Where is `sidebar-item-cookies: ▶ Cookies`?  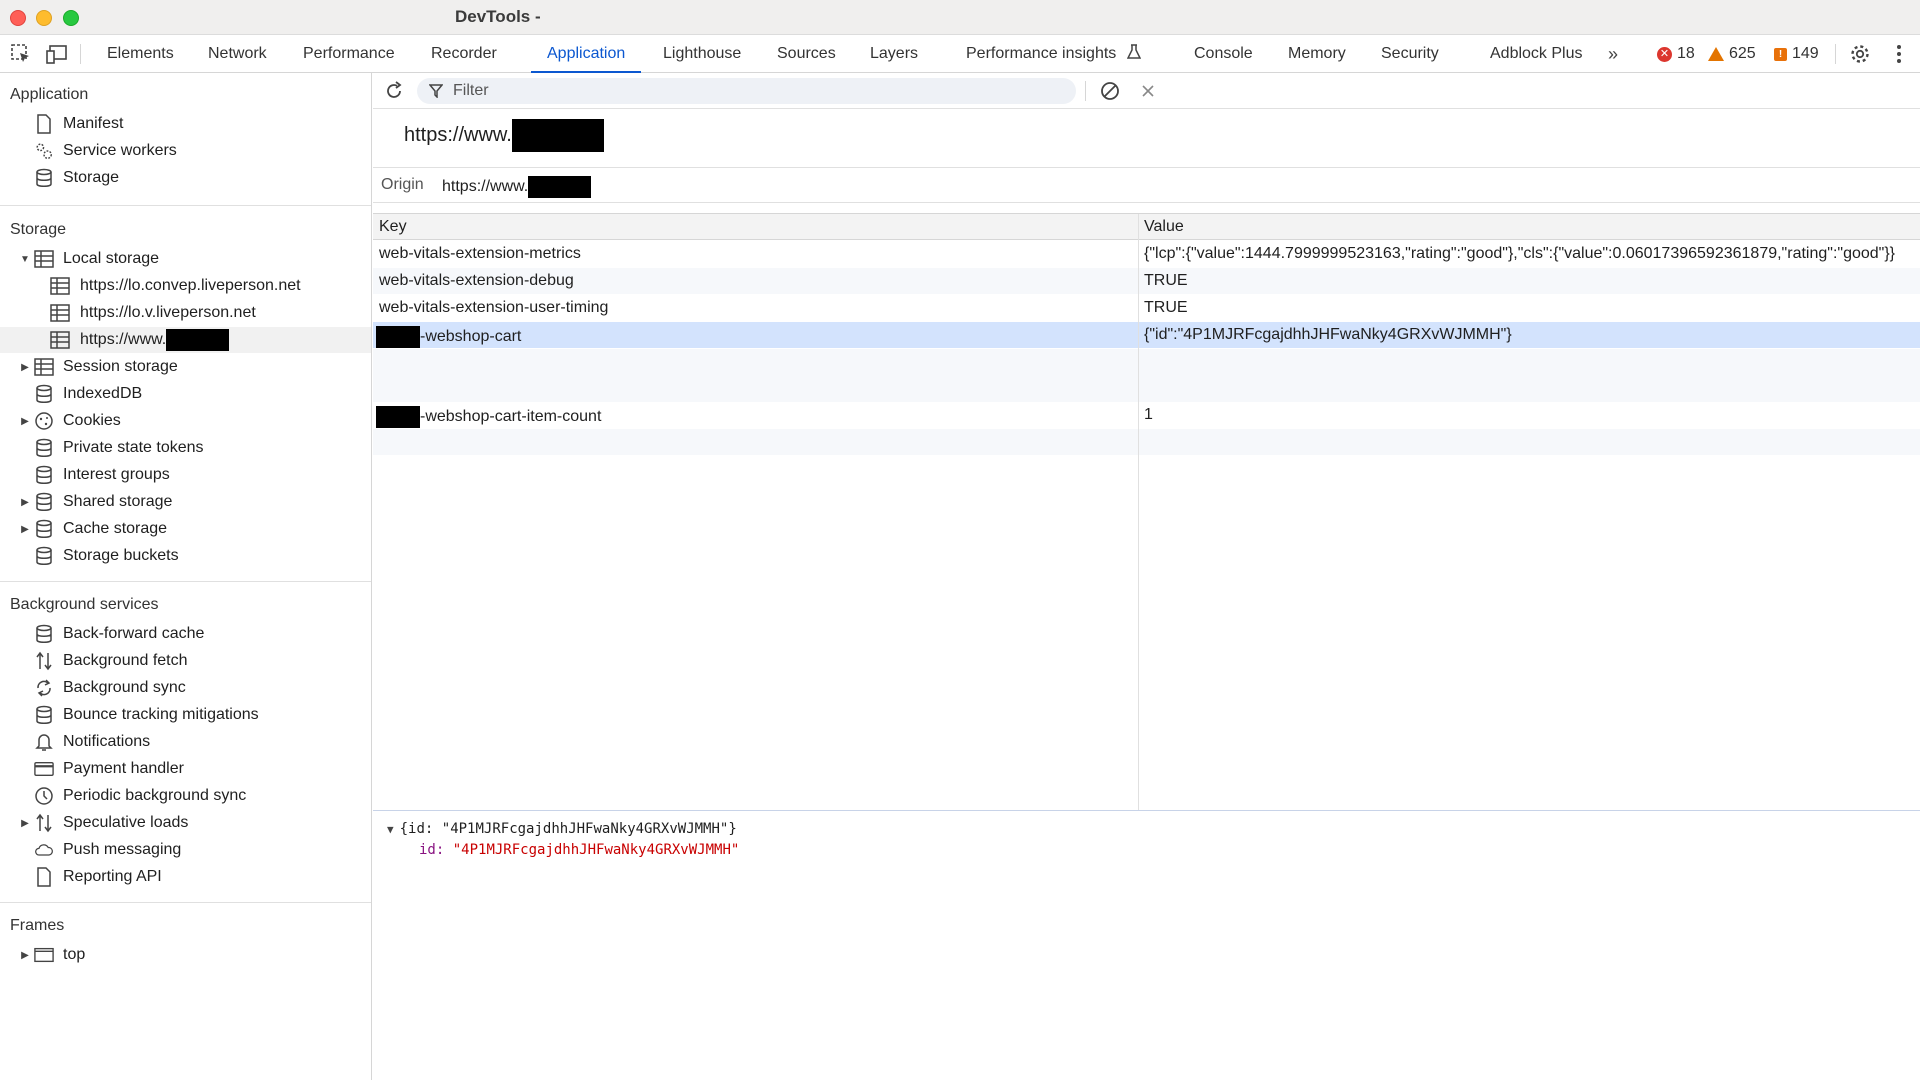 sidebar-item-cookies: ▶ Cookies is located at coordinates (185, 421).